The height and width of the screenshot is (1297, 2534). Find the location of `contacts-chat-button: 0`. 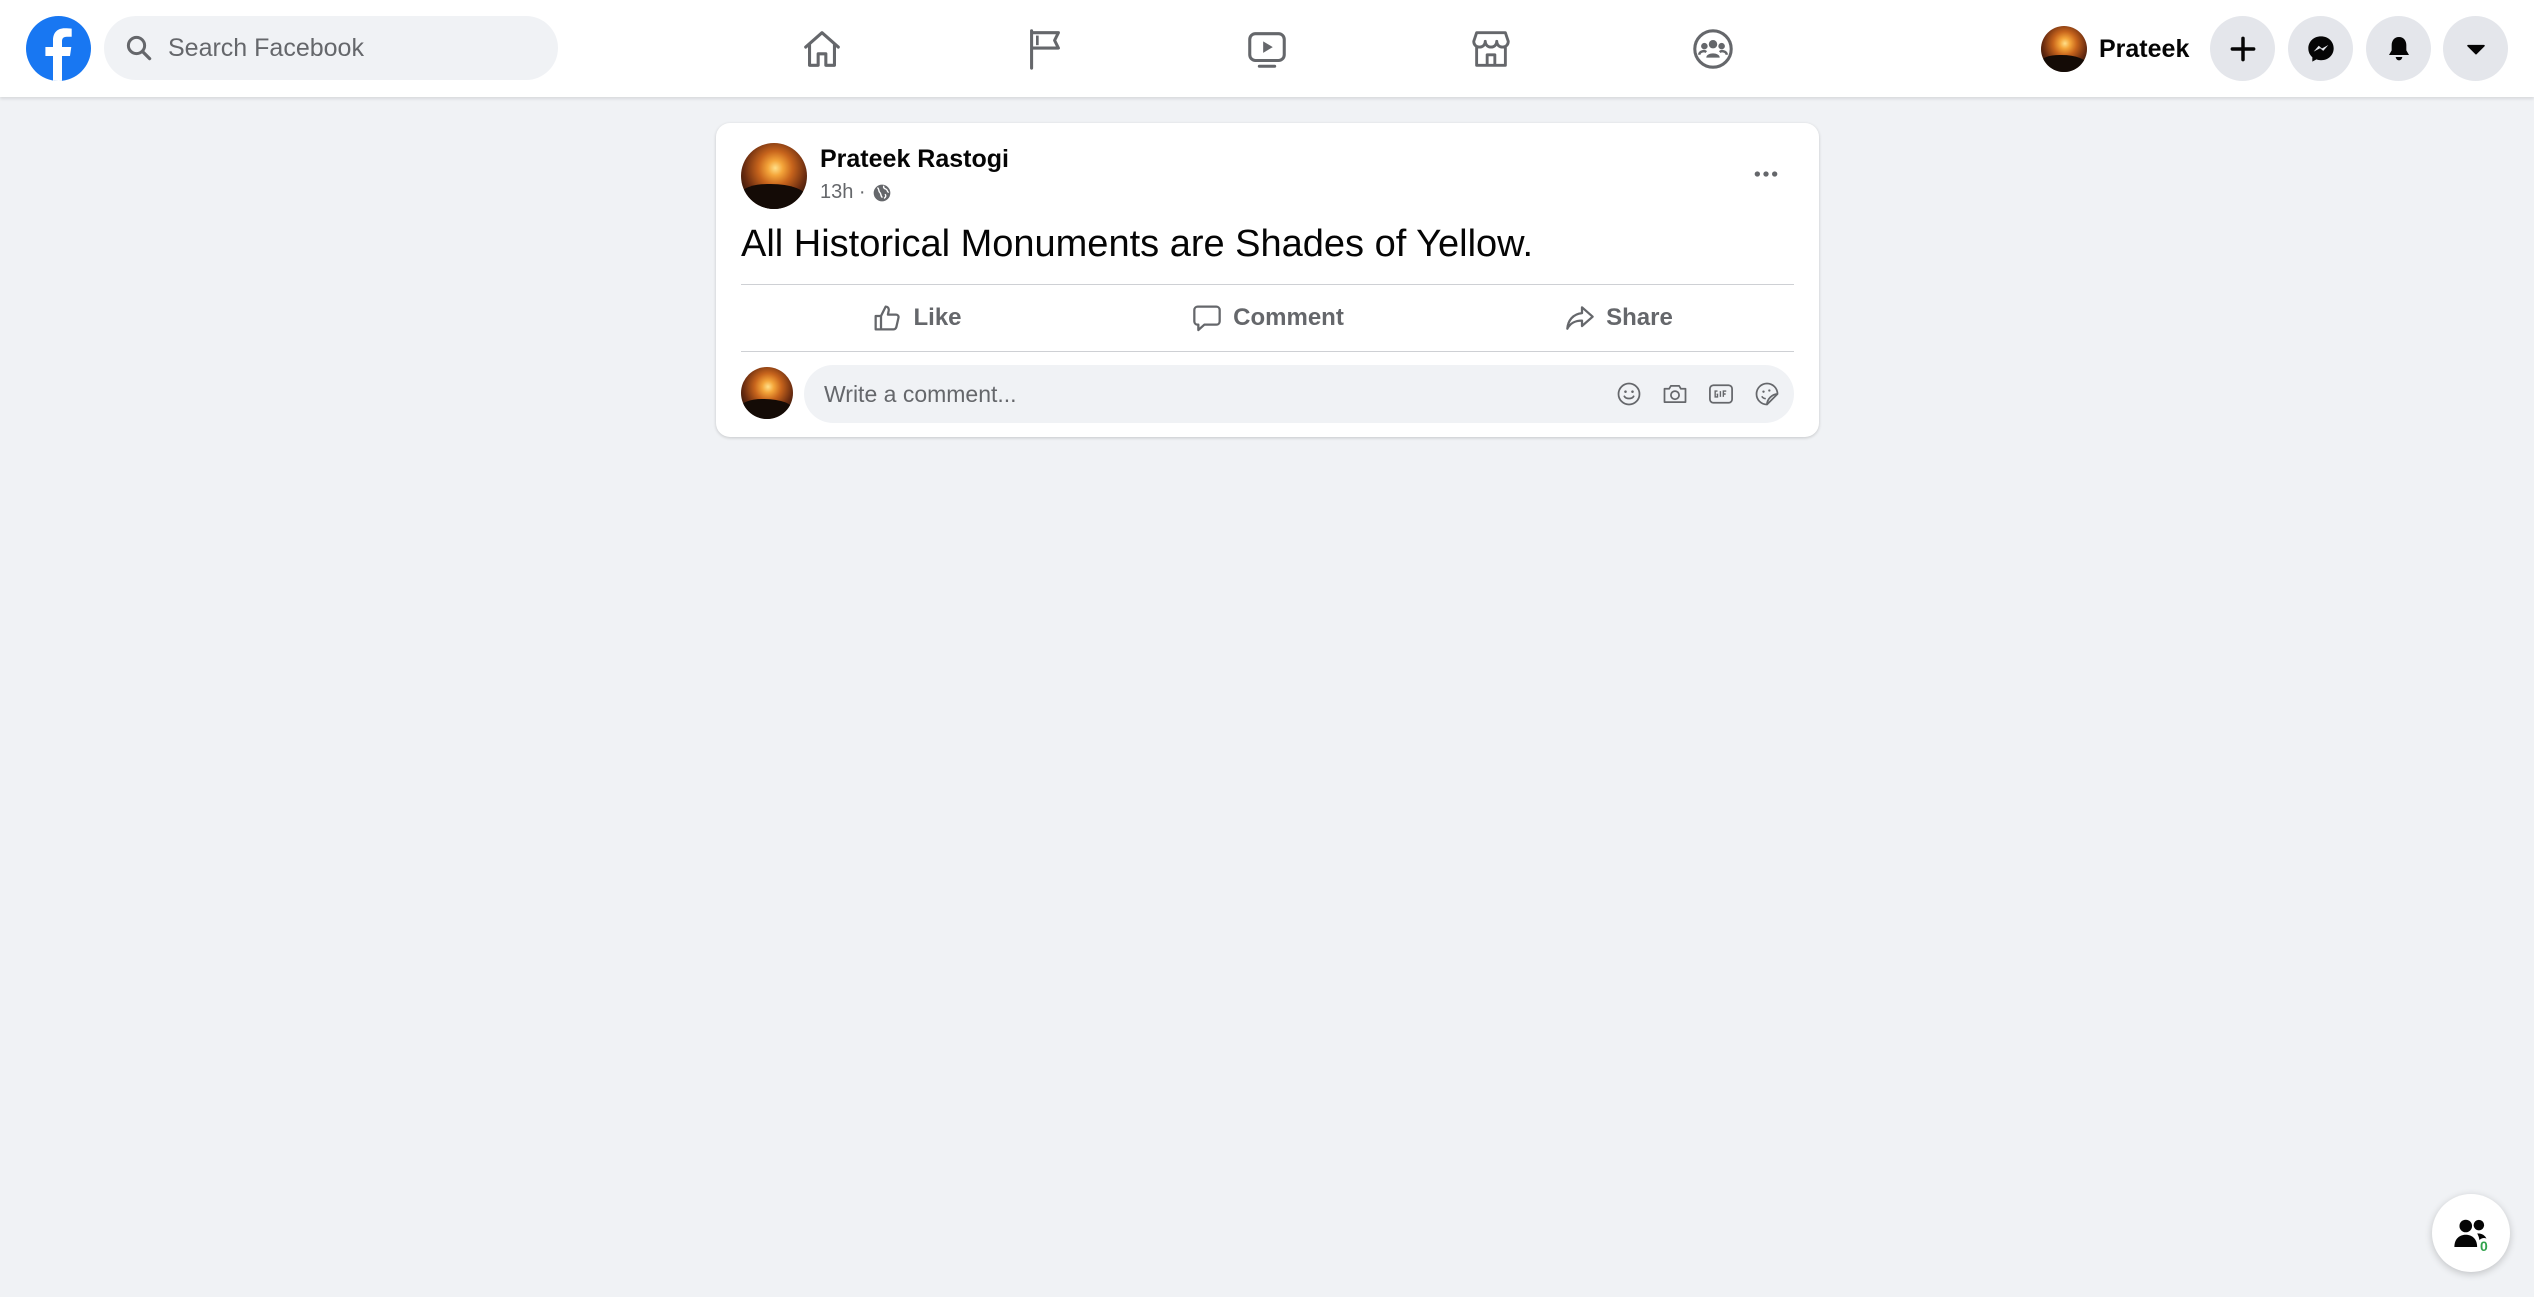

contacts-chat-button: 0 is located at coordinates (2471, 1233).